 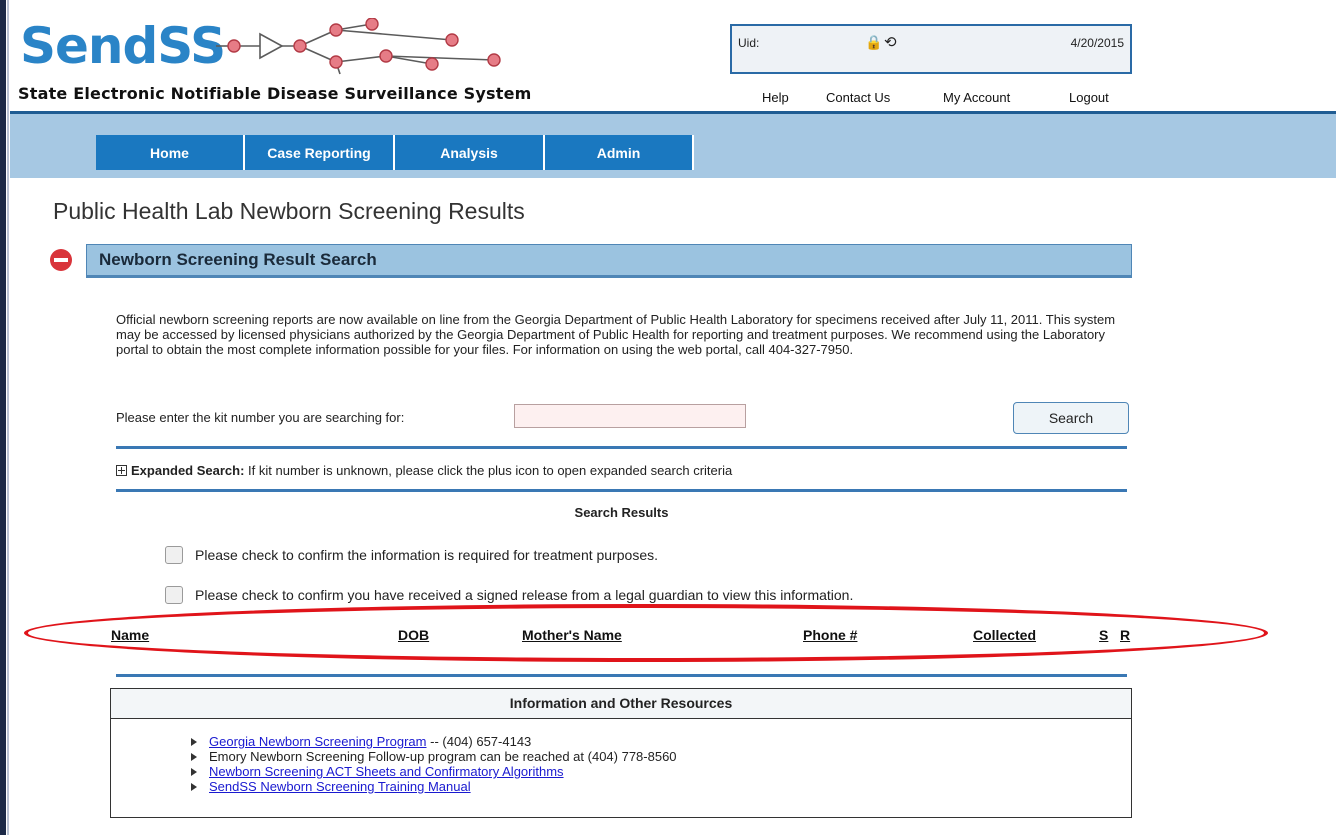 I want to click on tab-analysis: Analysis, so click(x=470, y=152).